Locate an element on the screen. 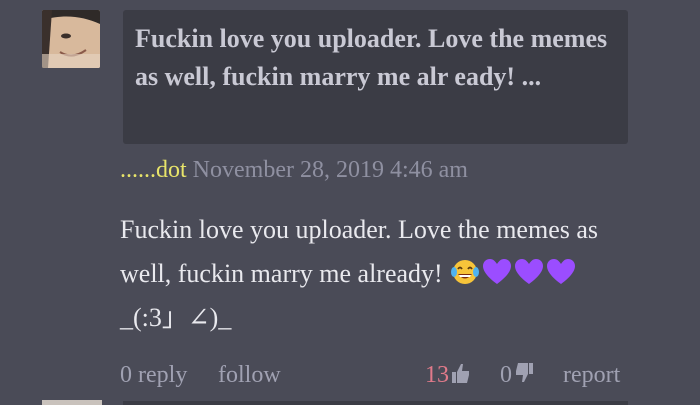 This screenshot has width=700, height=405. thumbs-up-icon is located at coordinates (461, 371).